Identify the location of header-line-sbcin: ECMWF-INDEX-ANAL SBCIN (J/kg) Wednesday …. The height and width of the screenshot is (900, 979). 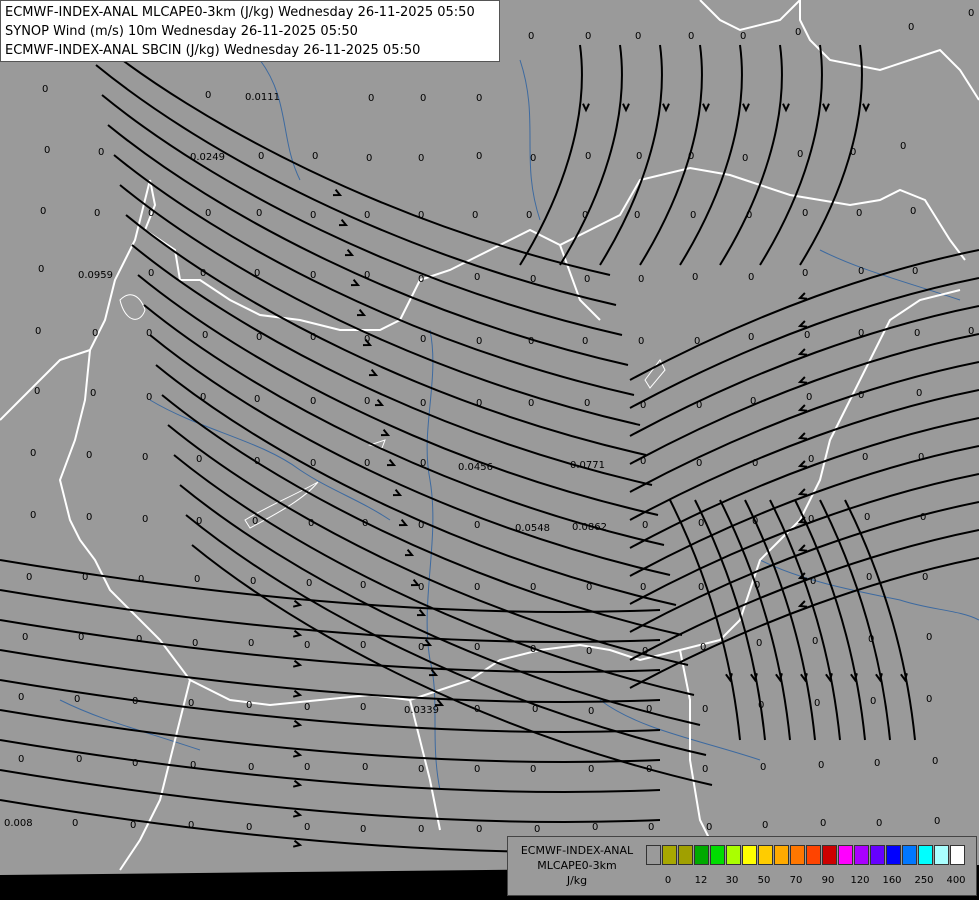
(213, 50).